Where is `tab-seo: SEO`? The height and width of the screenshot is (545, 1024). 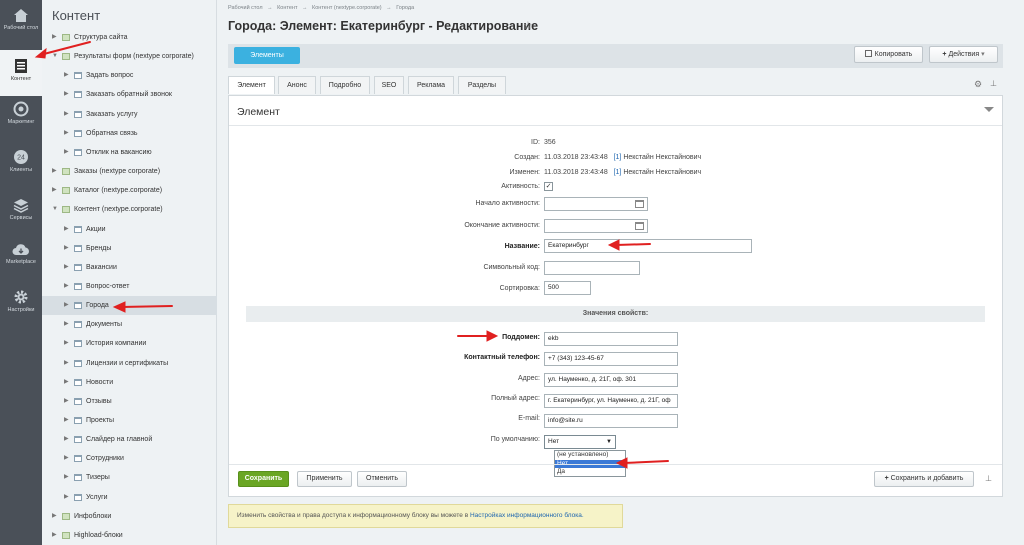
tab-seo: SEO is located at coordinates (389, 85).